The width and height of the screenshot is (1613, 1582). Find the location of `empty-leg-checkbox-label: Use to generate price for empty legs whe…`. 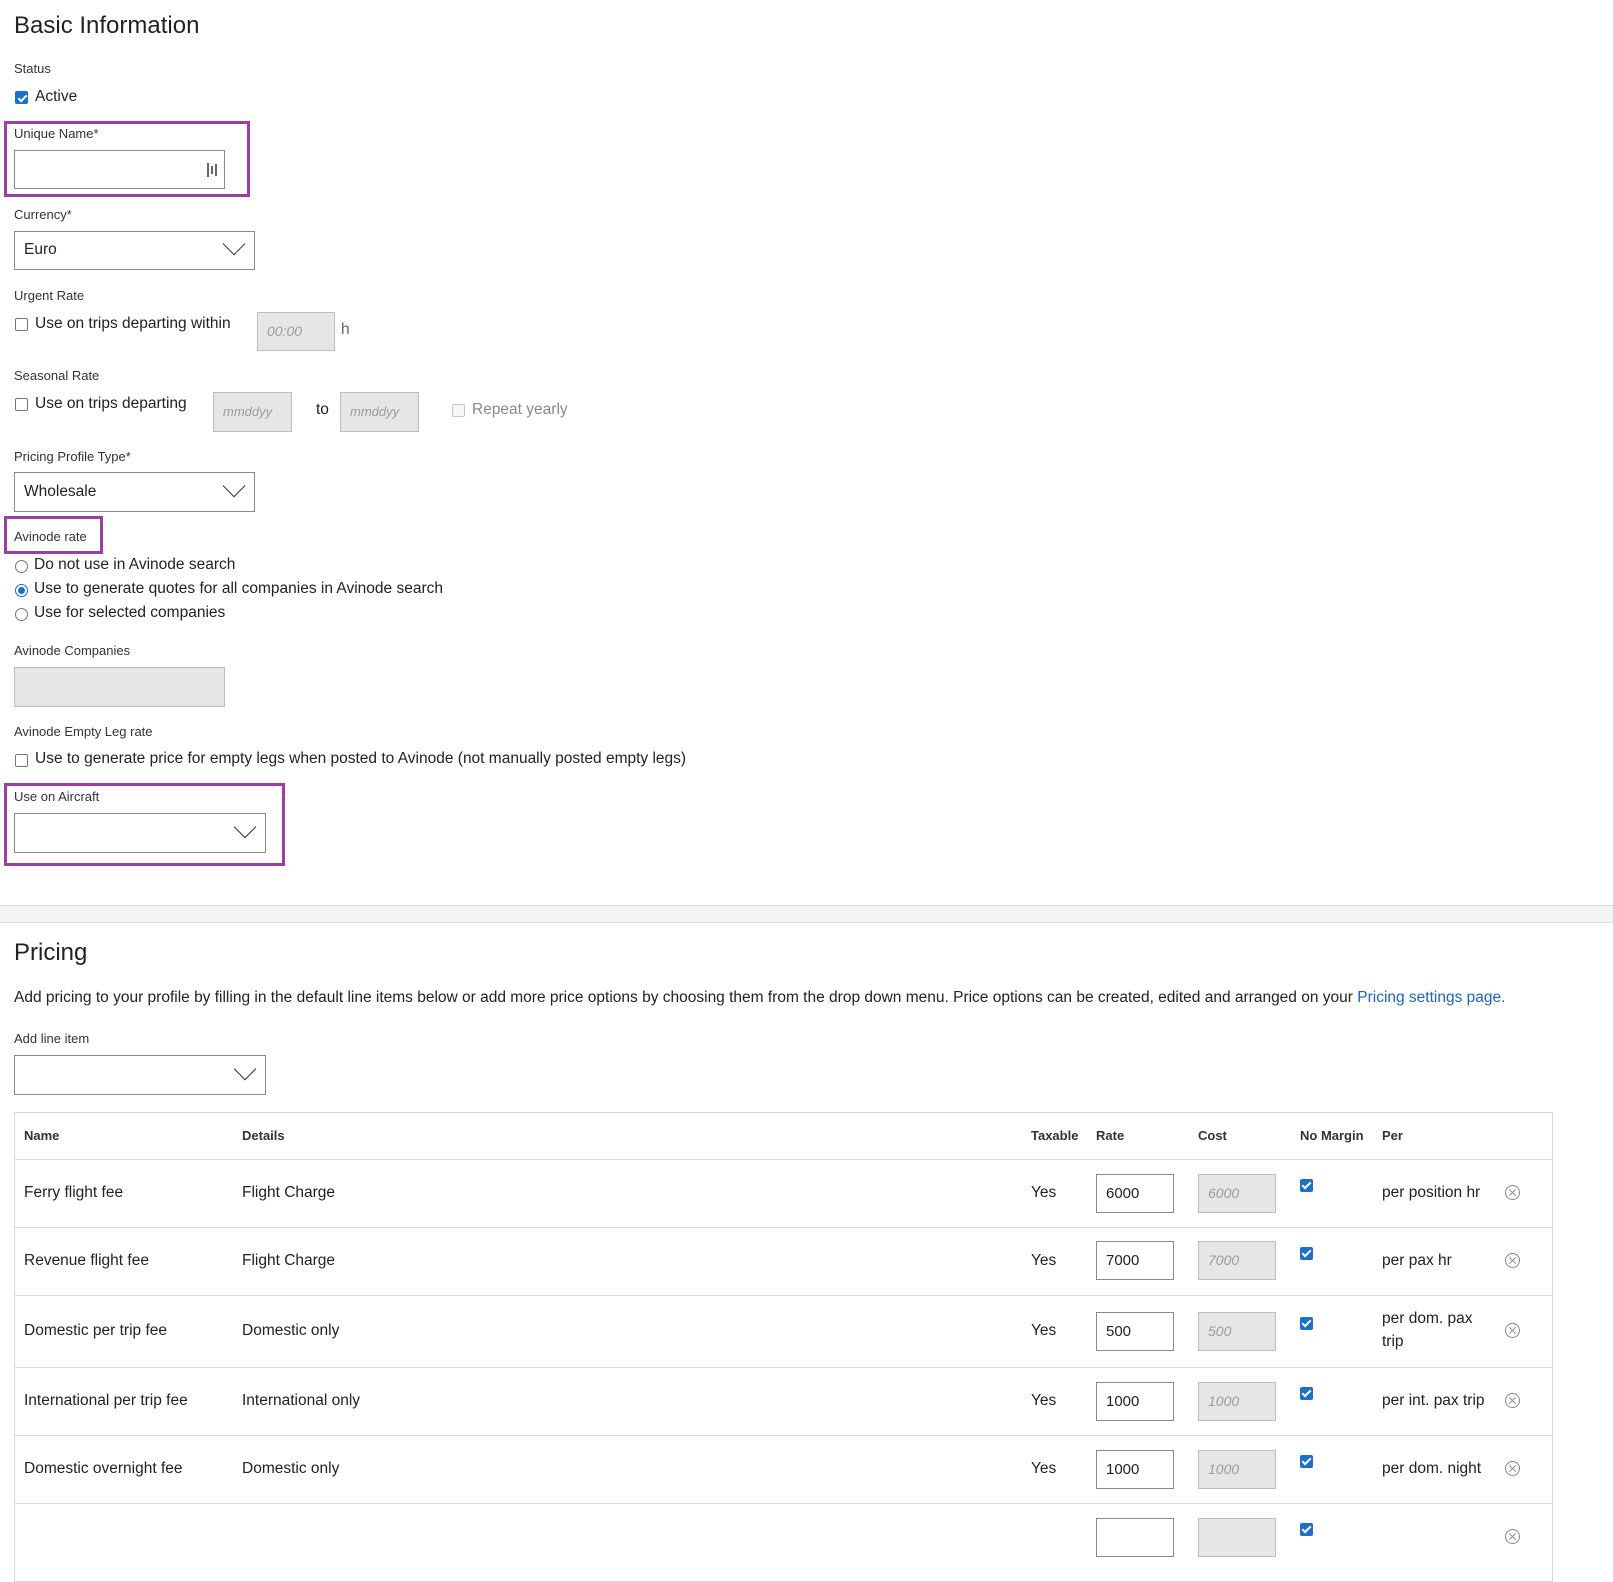

empty-leg-checkbox-label: Use to generate price for empty legs whe… is located at coordinates (361, 758).